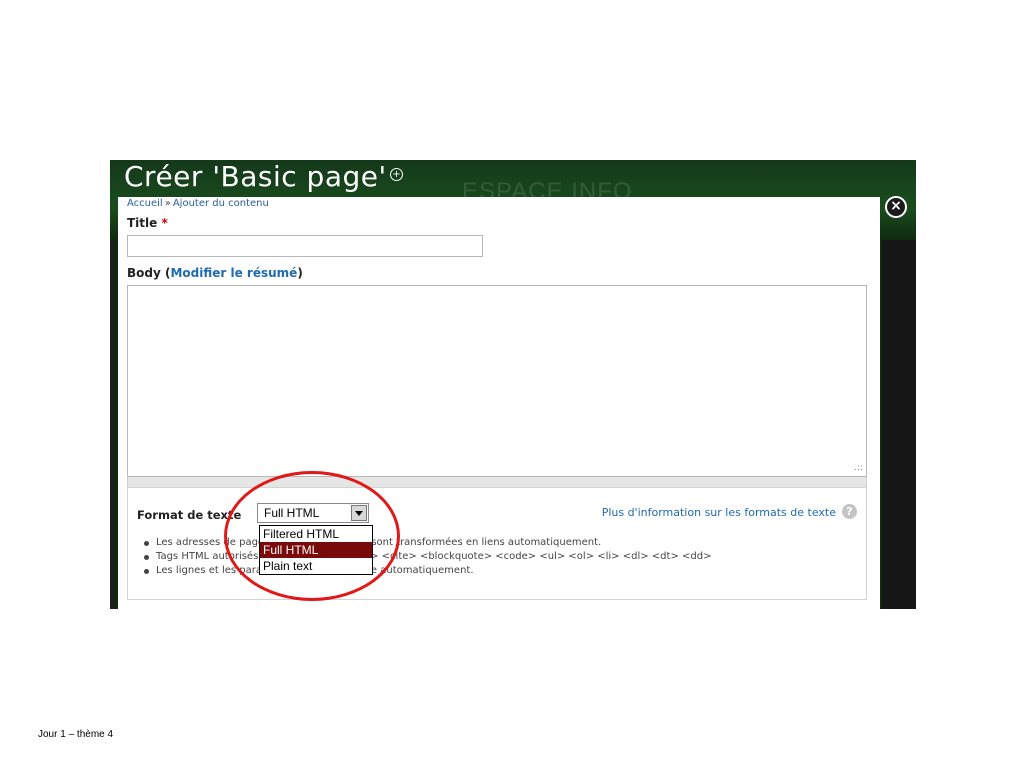 The image size is (1024, 768). I want to click on breadcrumb-home-link: Accueil, so click(145, 203).